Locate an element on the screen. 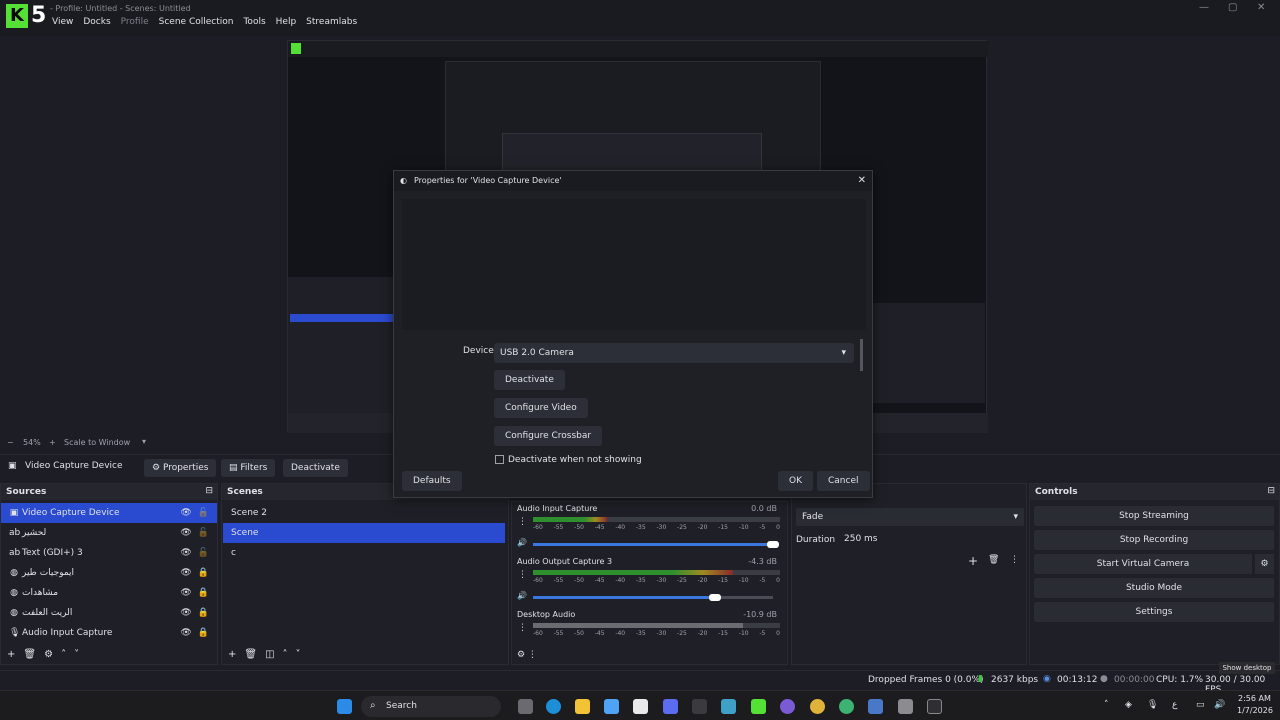  network-icon: ▭ is located at coordinates (1200, 705).